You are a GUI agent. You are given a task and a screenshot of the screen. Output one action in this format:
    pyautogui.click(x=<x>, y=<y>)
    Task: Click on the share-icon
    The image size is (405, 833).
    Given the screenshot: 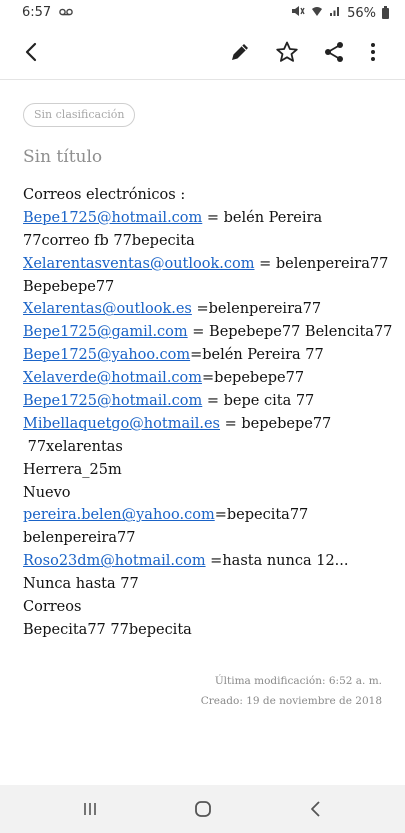 What is the action you would take?
    pyautogui.click(x=334, y=52)
    